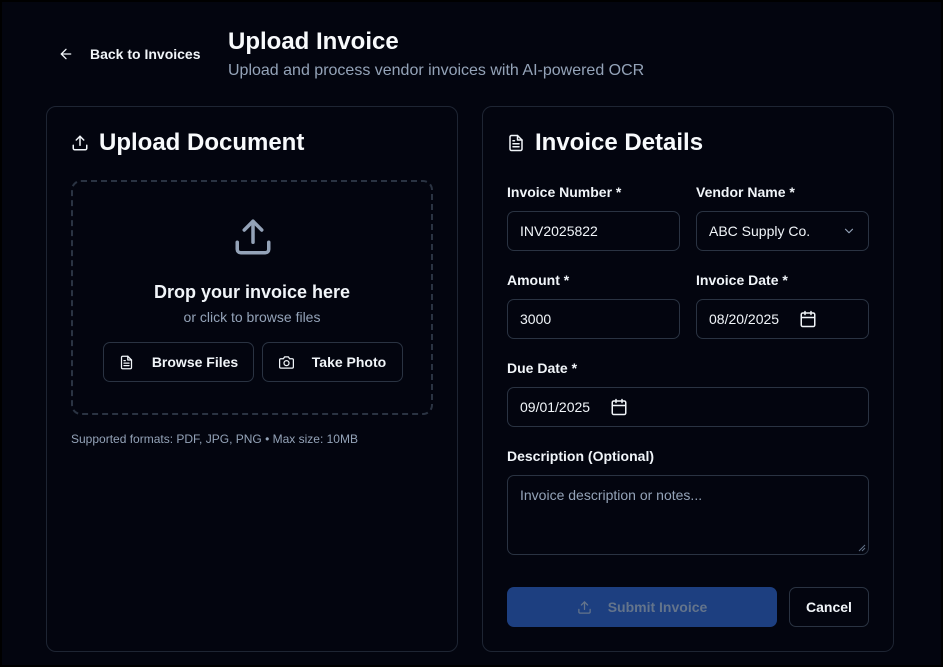 The height and width of the screenshot is (667, 943). I want to click on cancel-label: Cancel, so click(829, 607).